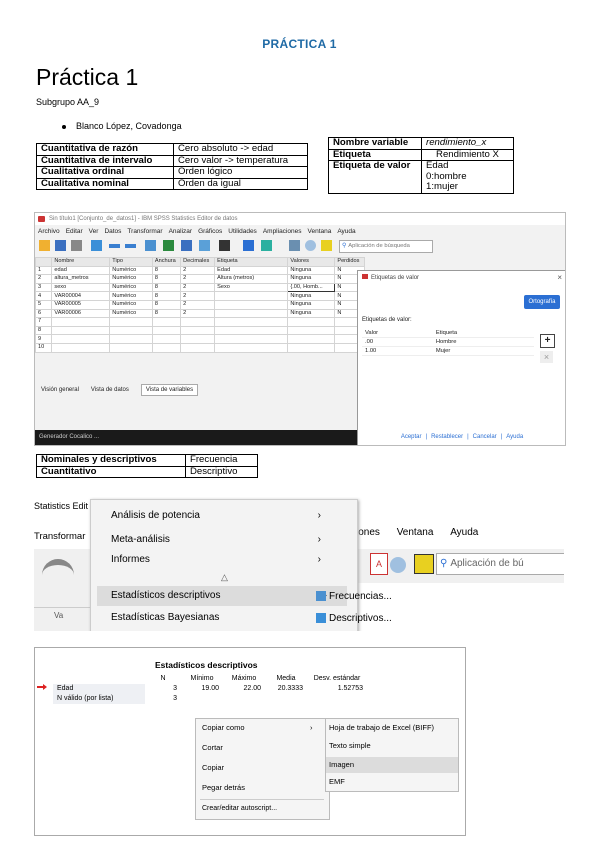 The width and height of the screenshot is (599, 848). Describe the element at coordinates (200, 304) in the screenshot. I see `table-row: 5 VAR00005 Numérico 8 2 Ninguna N` at that location.